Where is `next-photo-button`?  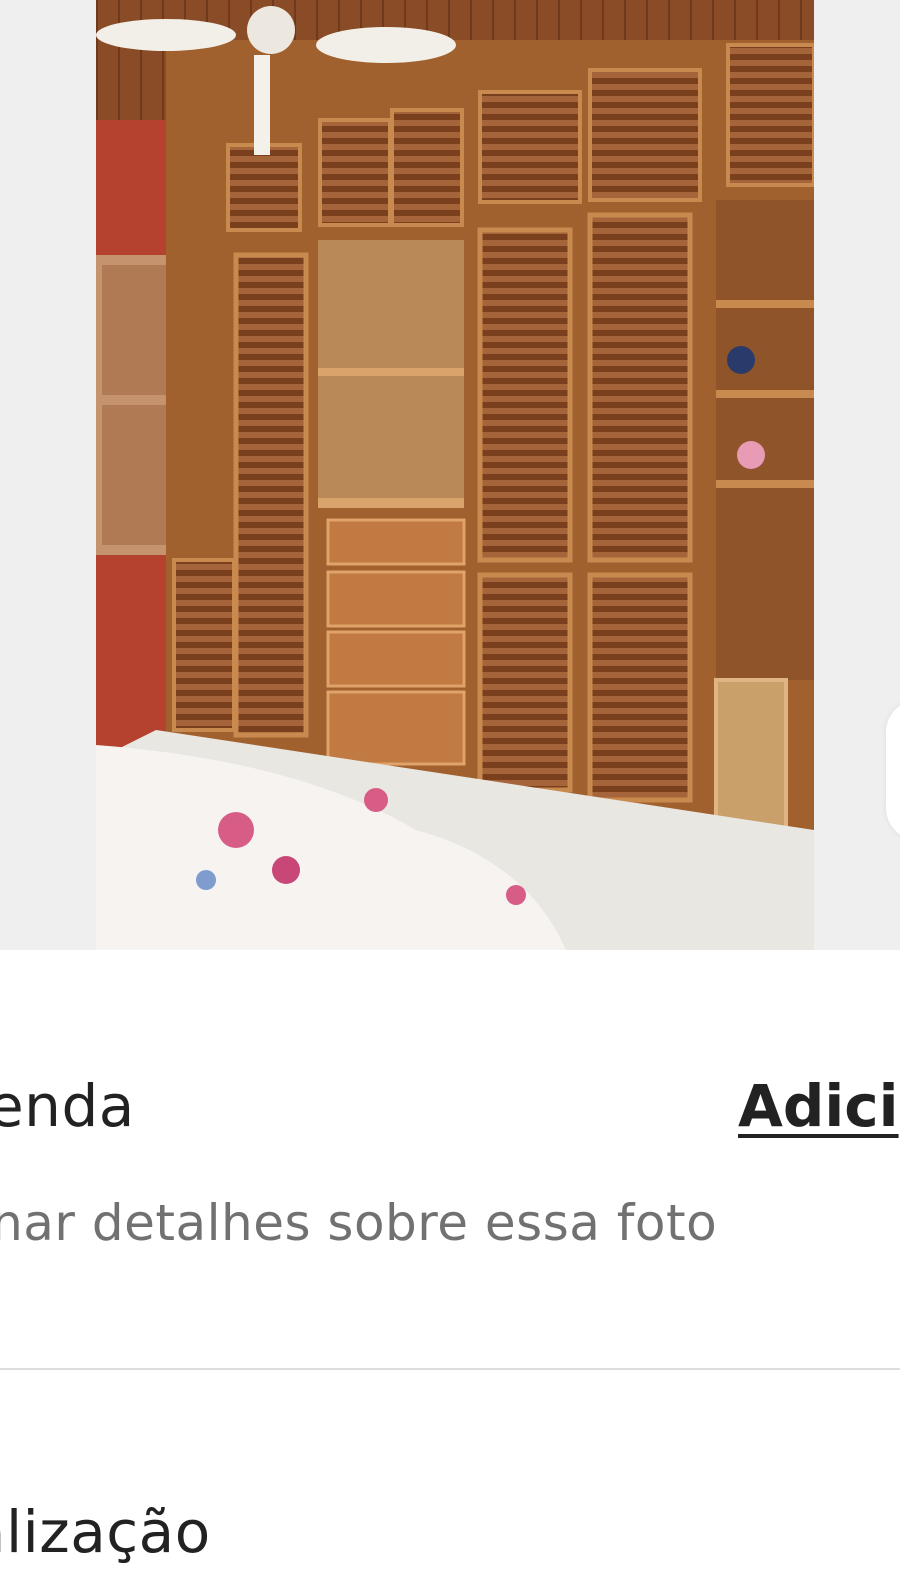 next-photo-button is located at coordinates (893, 770).